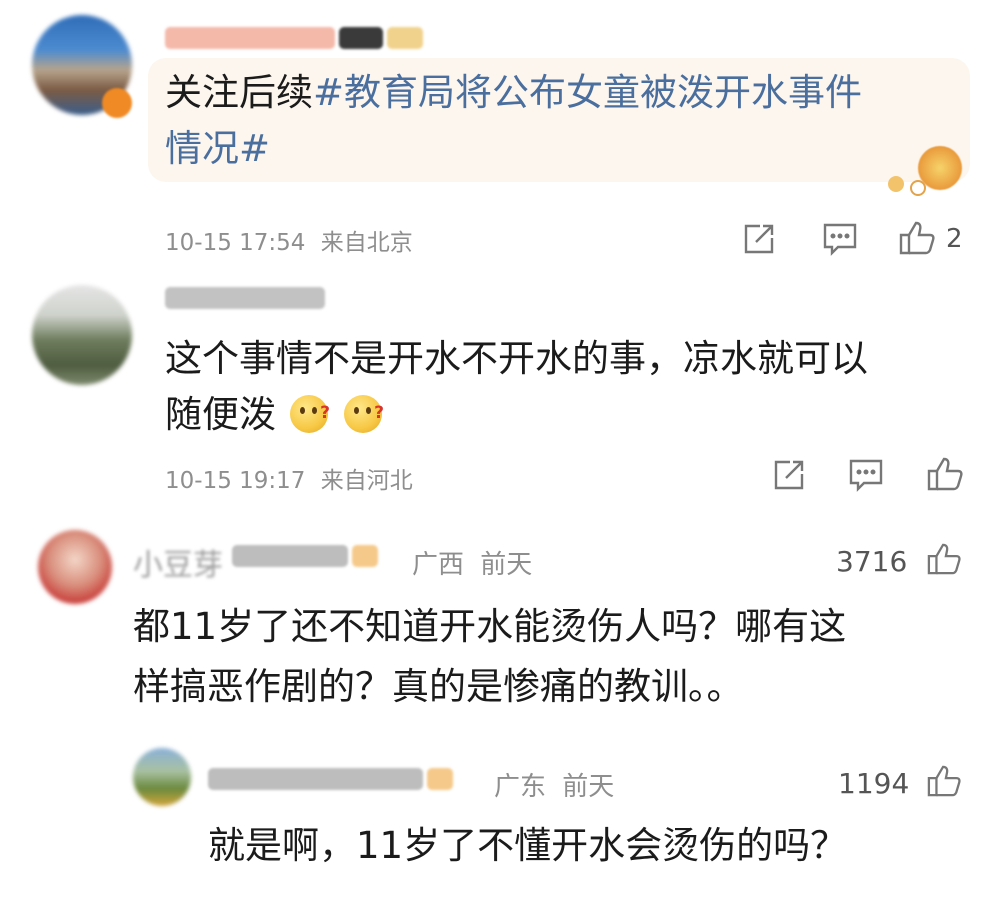  What do you see at coordinates (366, 481) in the screenshot?
I see `location: 来自河北` at bounding box center [366, 481].